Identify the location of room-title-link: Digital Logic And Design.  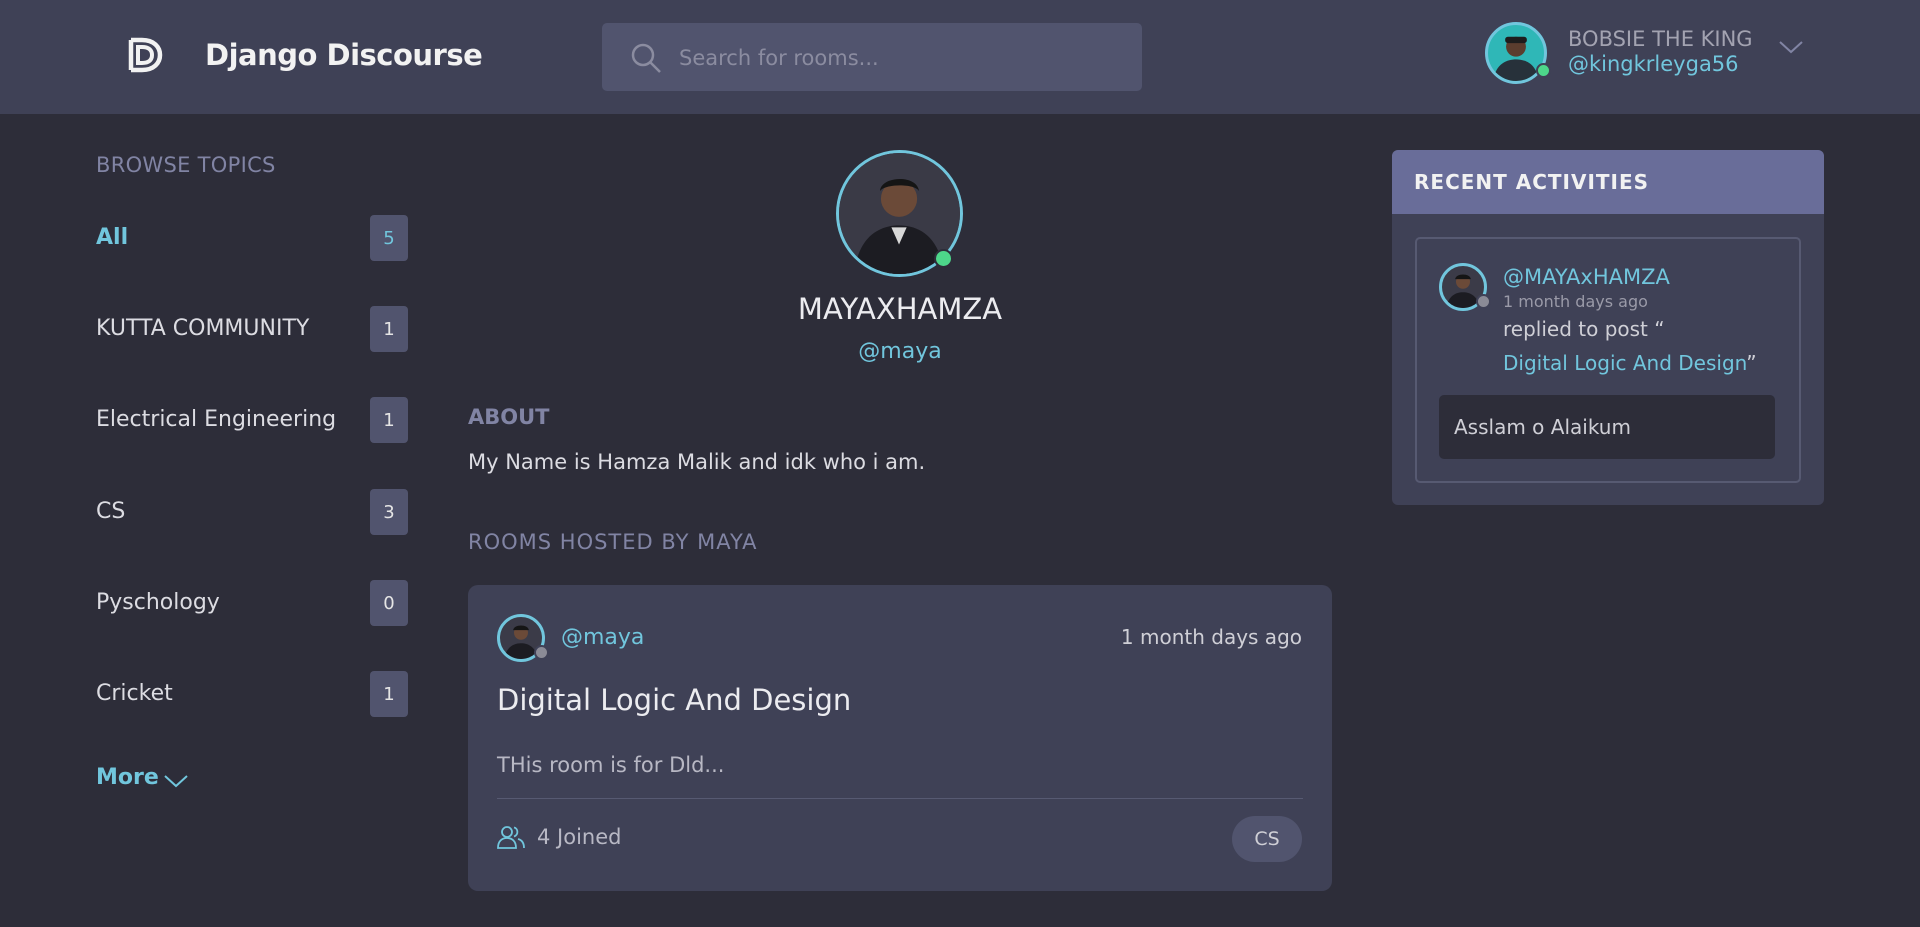
(674, 700).